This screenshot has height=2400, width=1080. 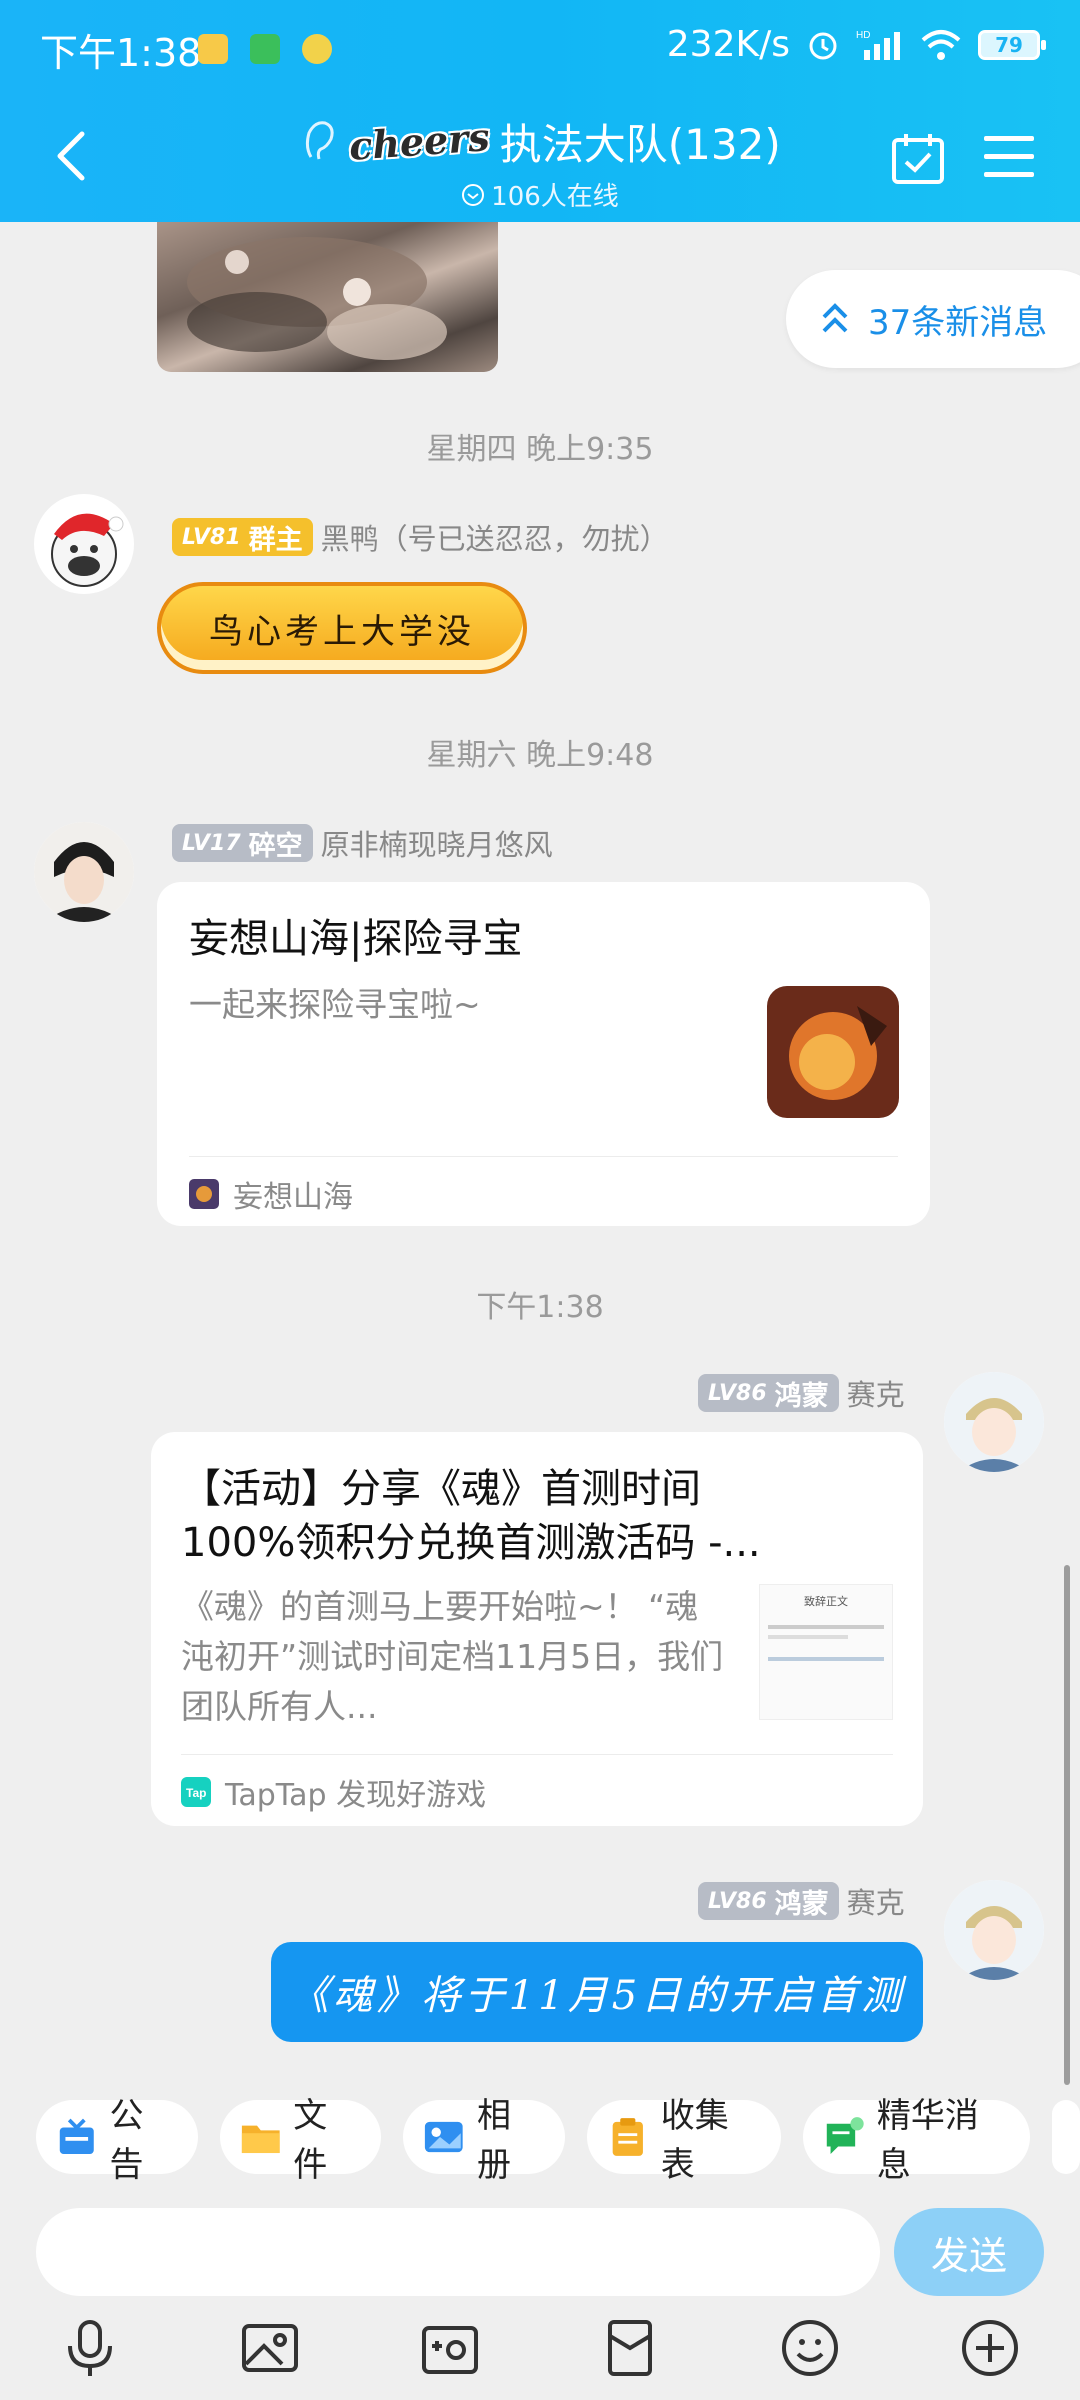 What do you see at coordinates (458, 2252) in the screenshot?
I see `message-input` at bounding box center [458, 2252].